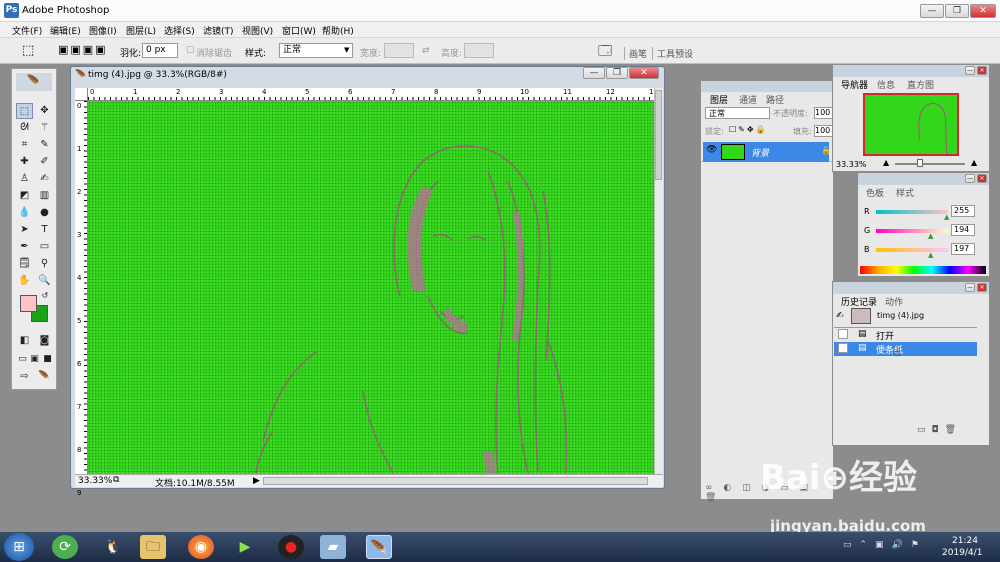  I want to click on dodge-icon: ●, so click(44, 213).